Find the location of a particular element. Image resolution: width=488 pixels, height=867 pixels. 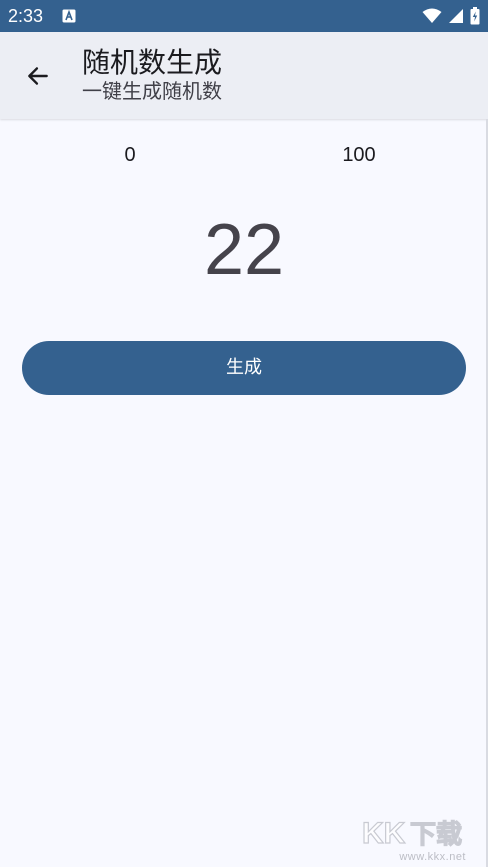

back-button is located at coordinates (38, 76).